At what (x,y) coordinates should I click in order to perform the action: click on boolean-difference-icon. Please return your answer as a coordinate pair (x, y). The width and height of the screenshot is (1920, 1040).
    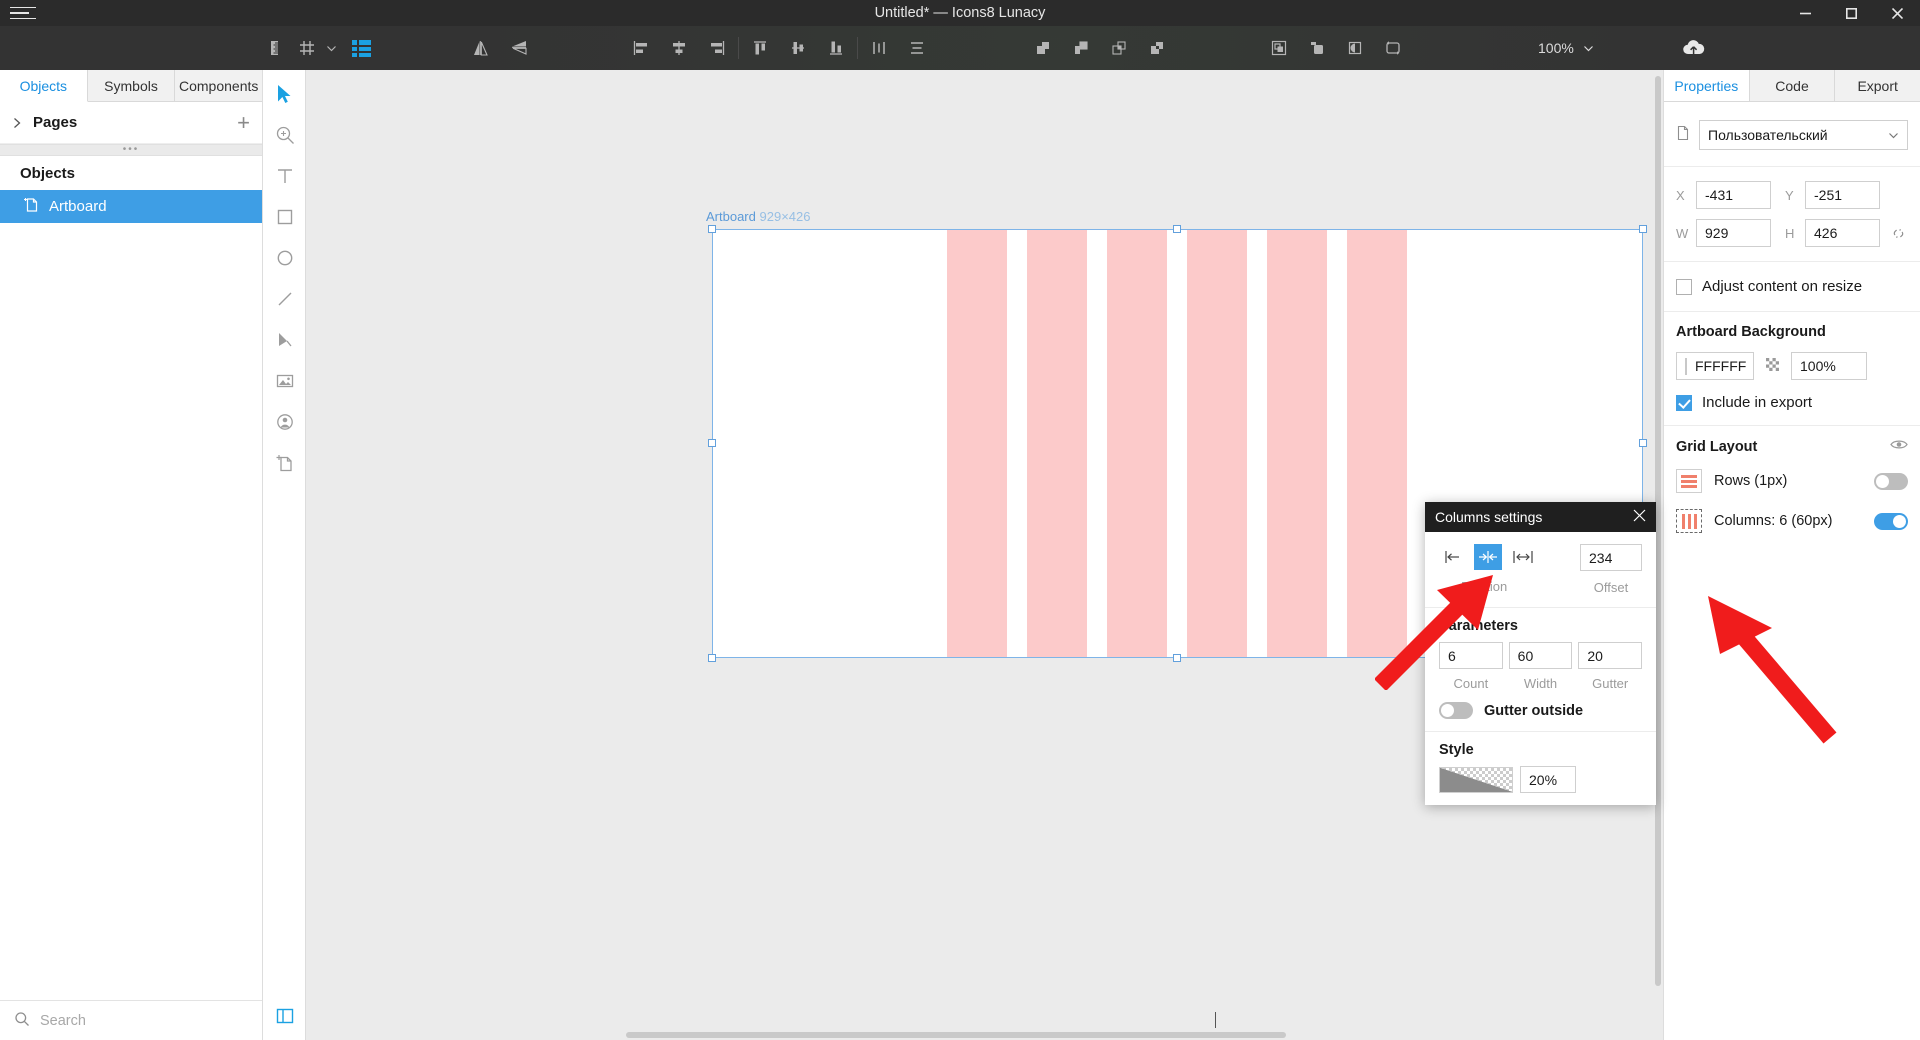
    Looking at the image, I should click on (1157, 48).